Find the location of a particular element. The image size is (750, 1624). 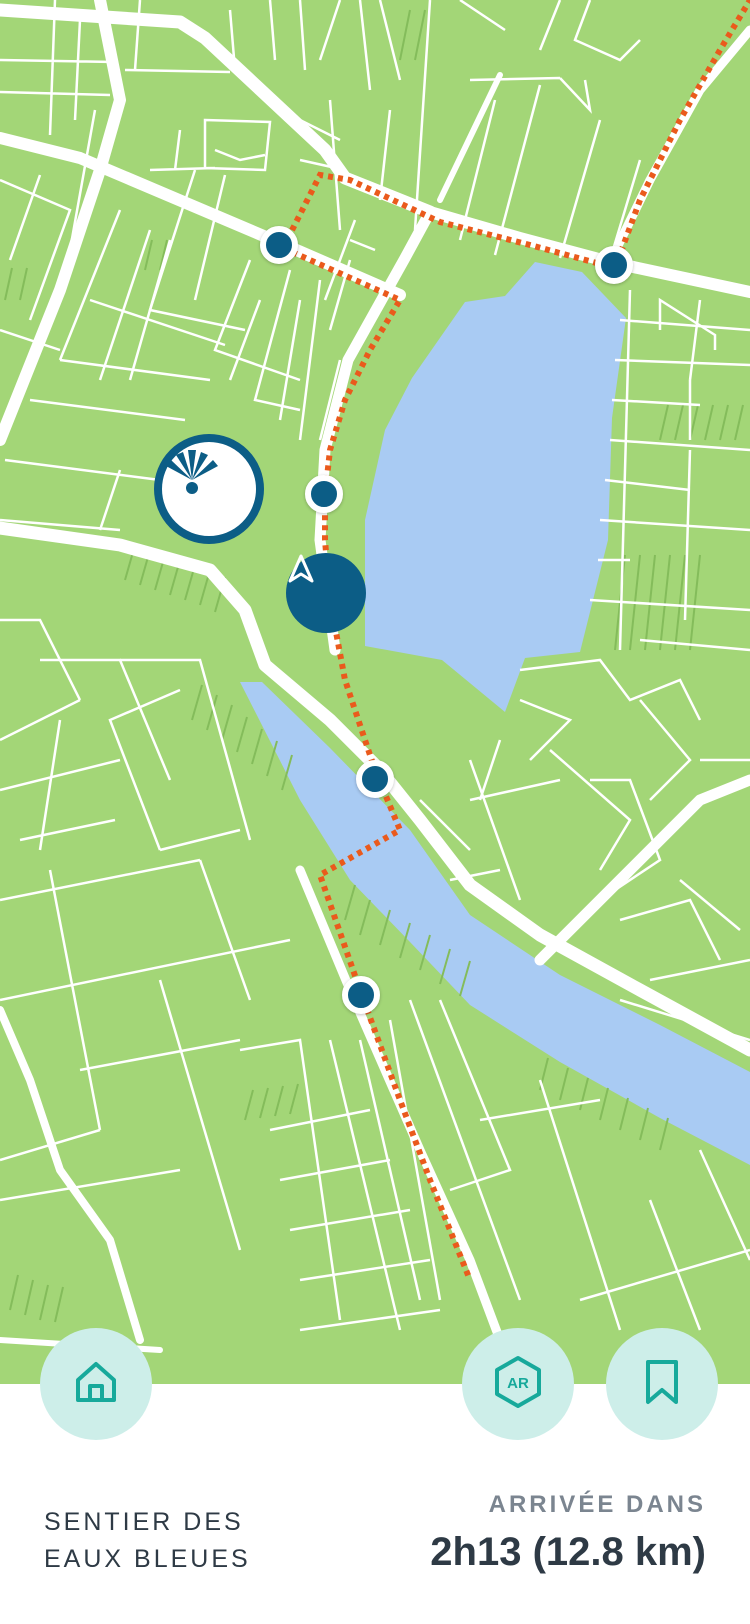

bookmark-icon is located at coordinates (662, 1384).